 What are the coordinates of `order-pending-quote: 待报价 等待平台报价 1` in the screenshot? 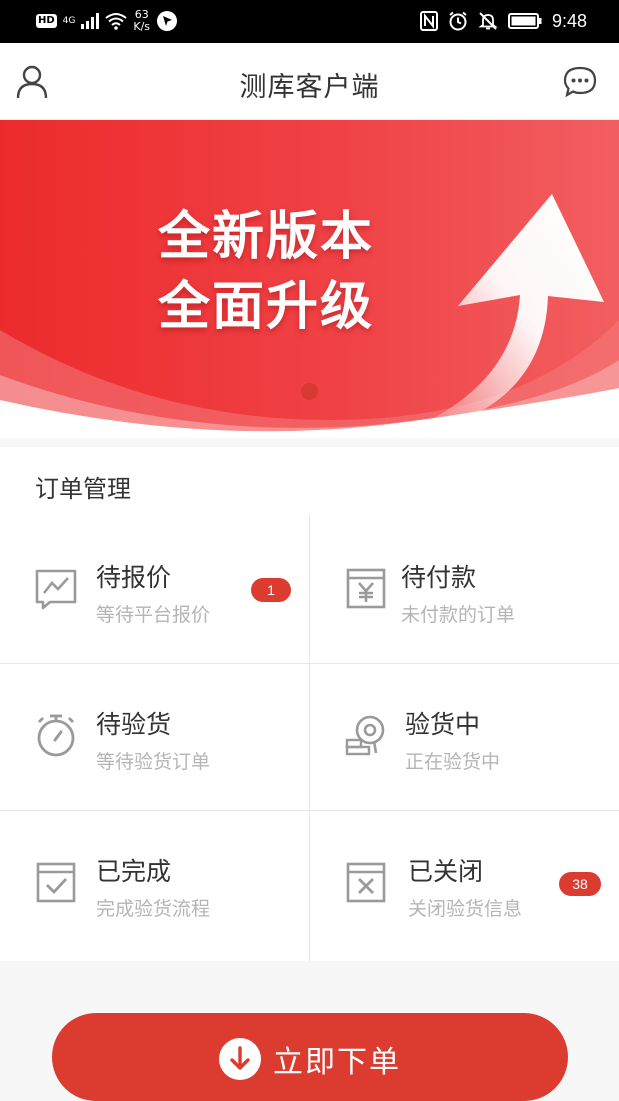 It's located at (154, 589).